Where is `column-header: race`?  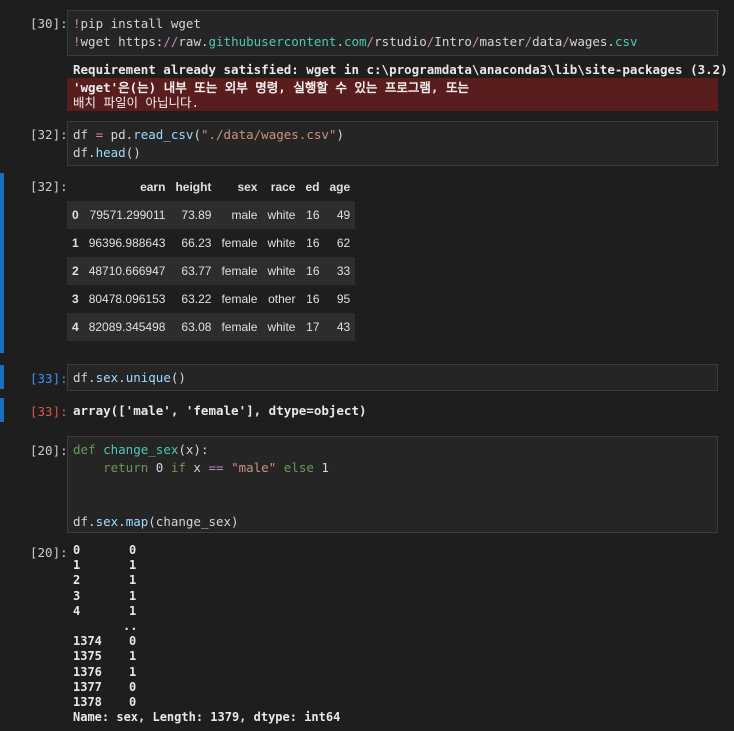
column-header: race is located at coordinates (283, 187).